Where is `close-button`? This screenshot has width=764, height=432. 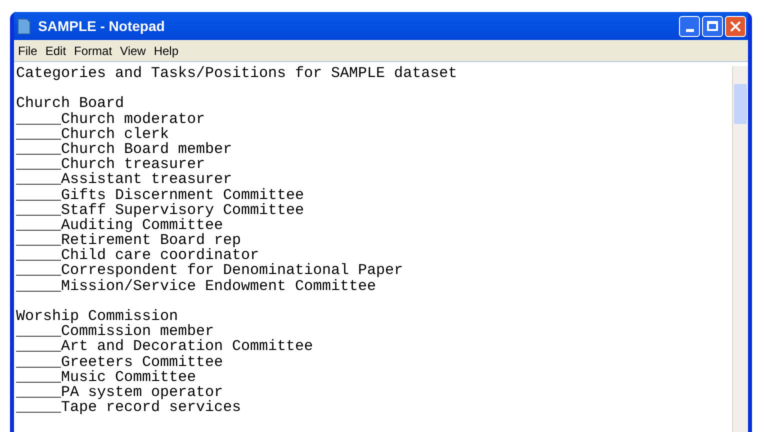 close-button is located at coordinates (735, 26).